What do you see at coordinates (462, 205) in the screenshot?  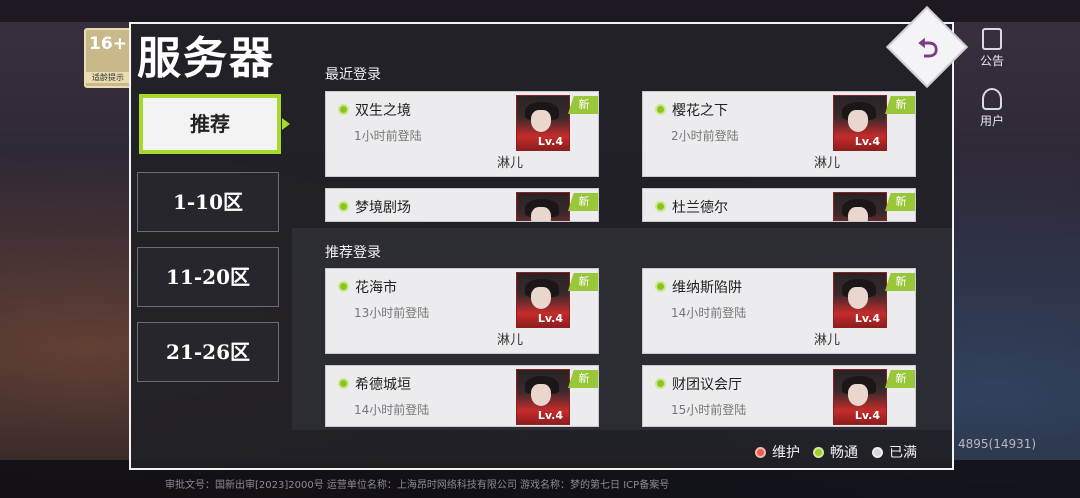 I see `server-card: 梦境剧场 新` at bounding box center [462, 205].